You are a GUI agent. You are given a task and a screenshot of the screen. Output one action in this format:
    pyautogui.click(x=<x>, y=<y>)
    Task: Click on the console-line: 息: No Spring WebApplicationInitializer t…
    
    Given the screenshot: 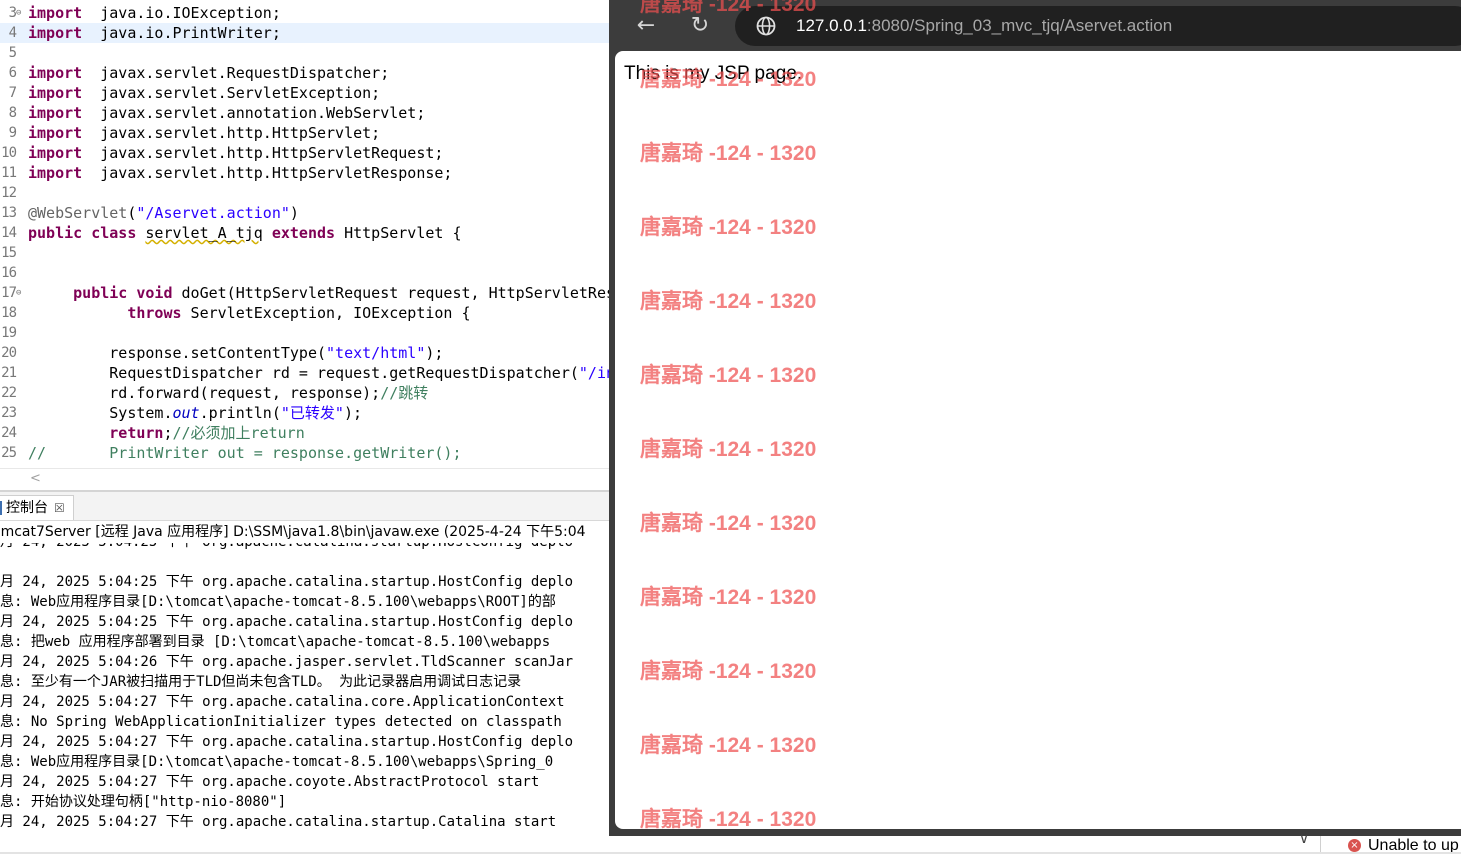 What is the action you would take?
    pyautogui.click(x=281, y=722)
    